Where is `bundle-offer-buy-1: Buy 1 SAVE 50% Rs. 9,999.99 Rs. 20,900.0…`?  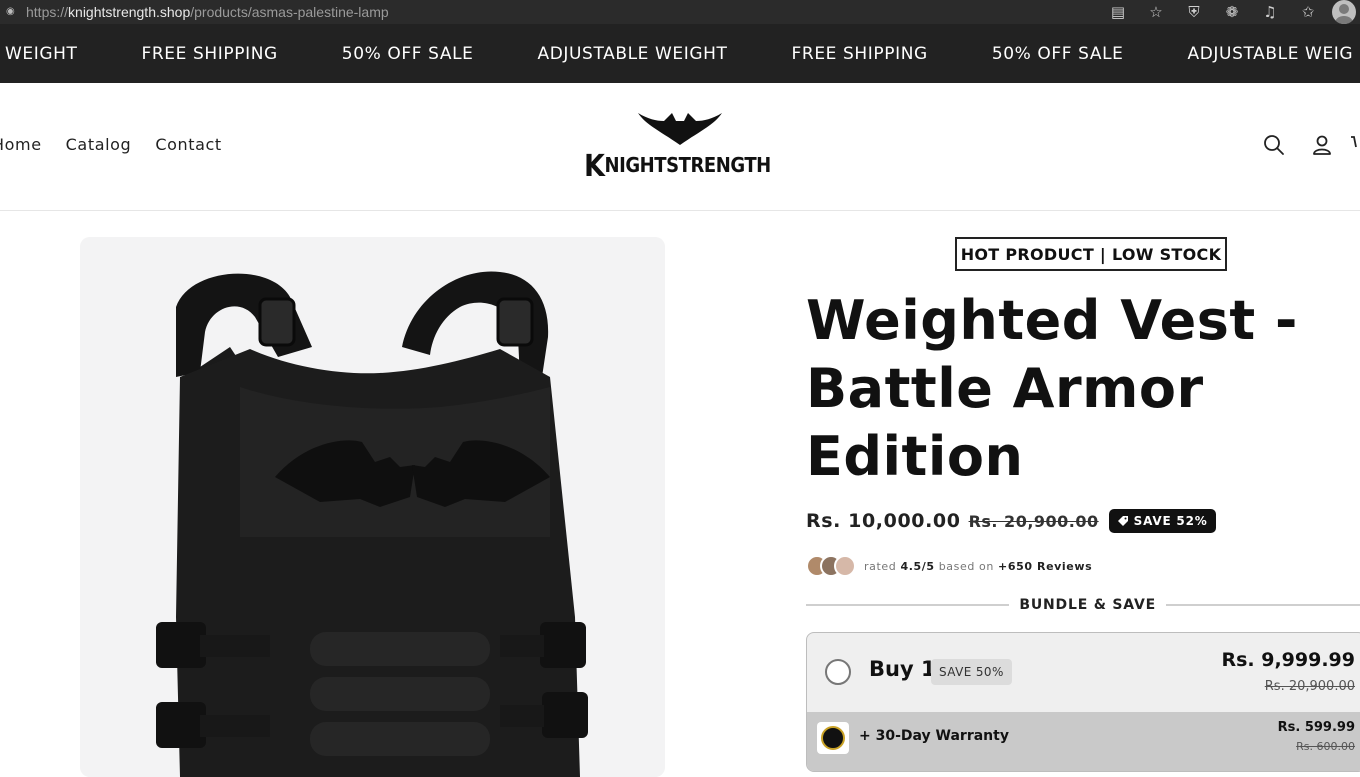 bundle-offer-buy-1: Buy 1 SAVE 50% Rs. 9,999.99 Rs. 20,900.0… is located at coordinates (1083, 702).